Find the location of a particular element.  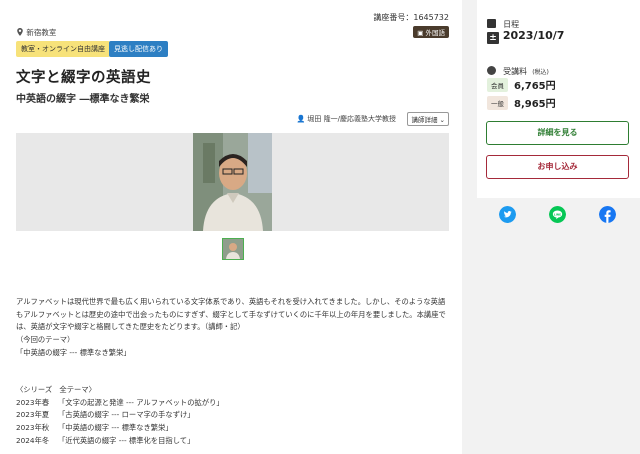

lecturer-details-dropdown: 講師詳細 ⌄ is located at coordinates (428, 119).